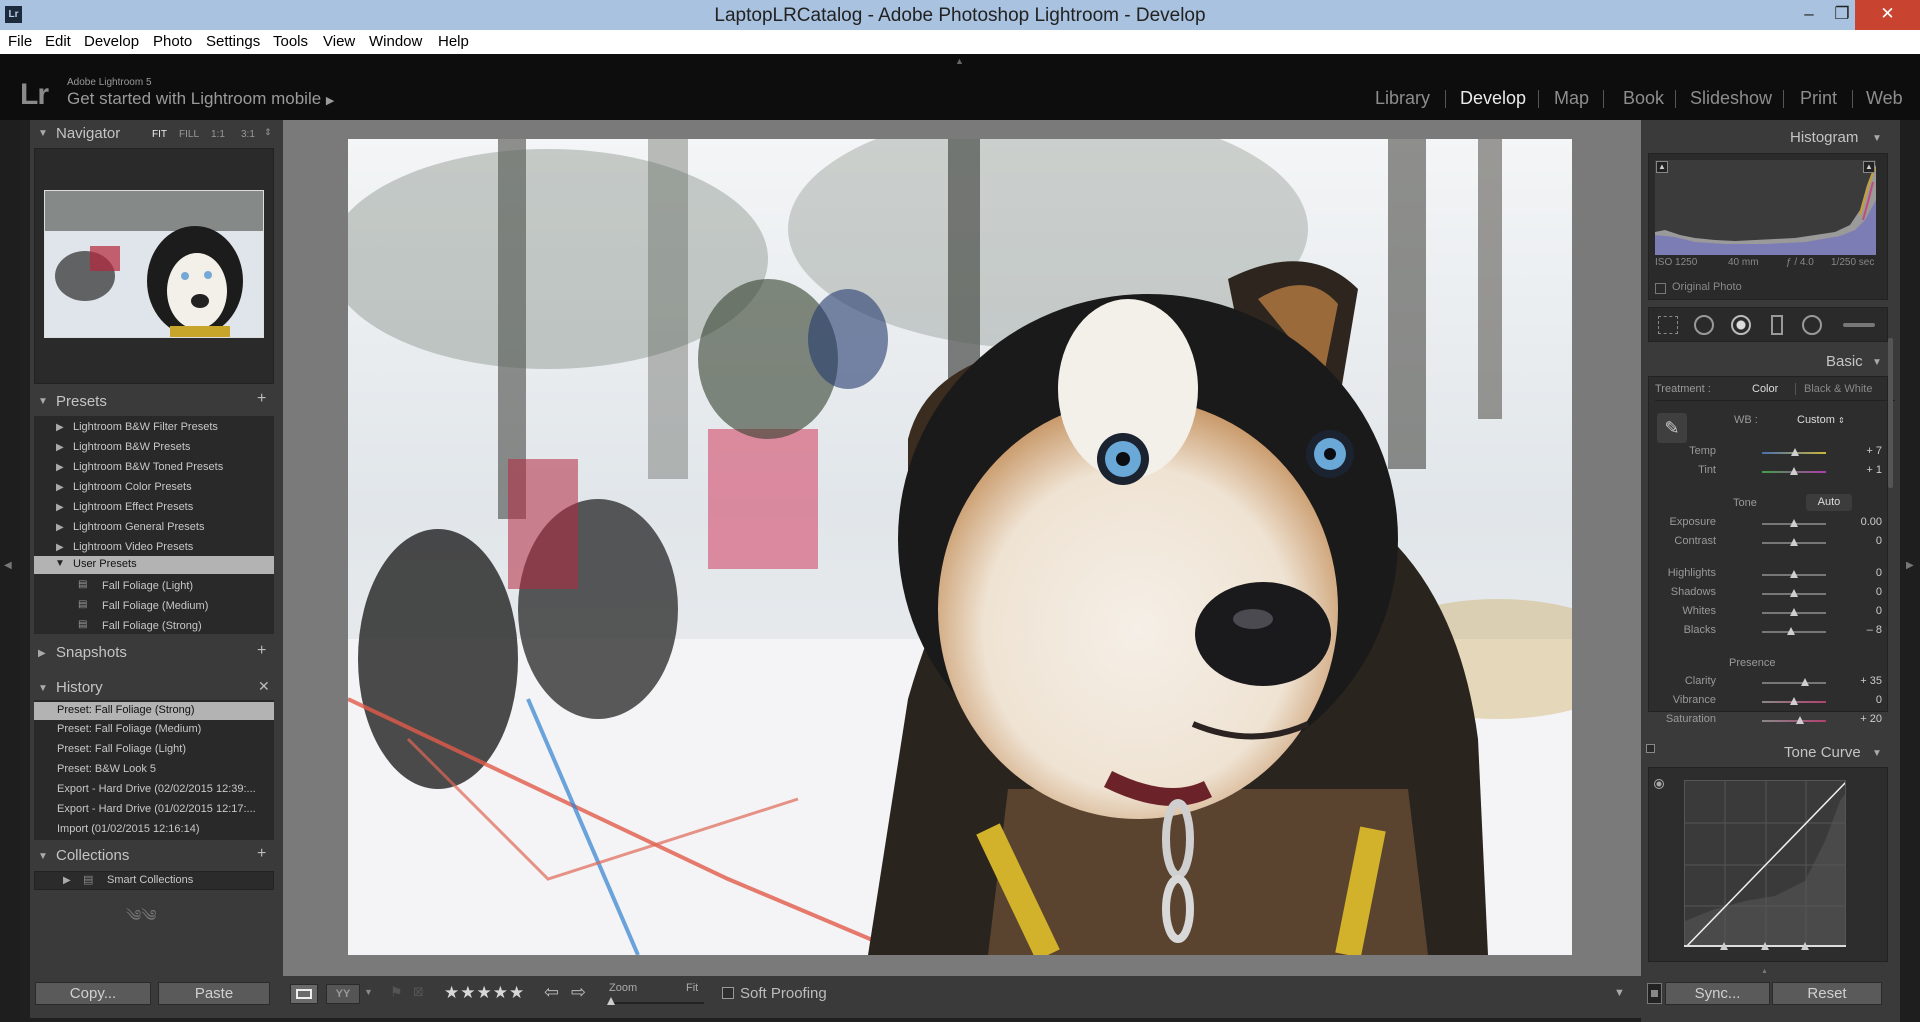 The height and width of the screenshot is (1022, 1920). I want to click on loupe-view-button, so click(304, 994).